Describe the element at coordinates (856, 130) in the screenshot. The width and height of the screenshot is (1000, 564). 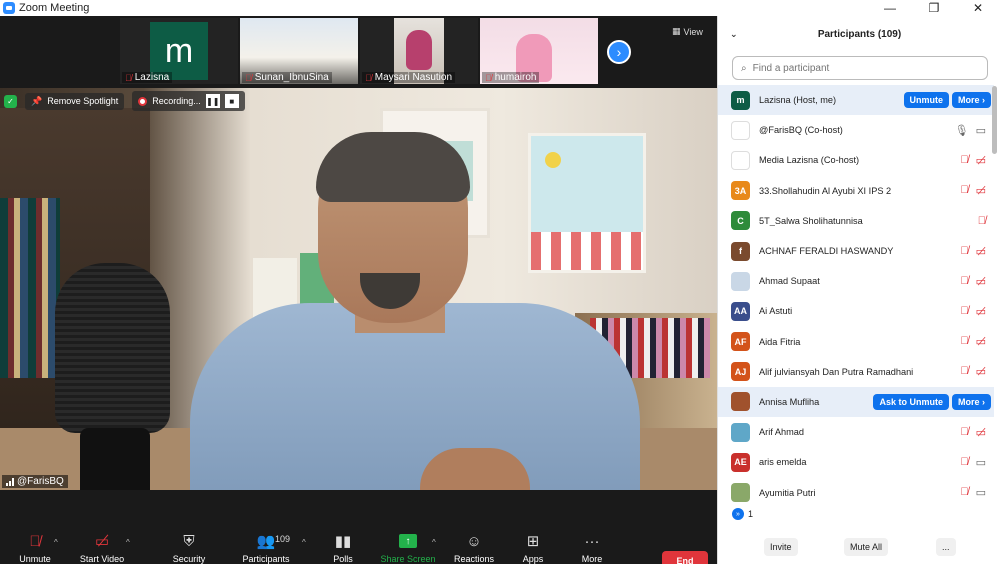
I see `participant-row: @FarisBQ (Co-host) 🎙 ▭` at that location.